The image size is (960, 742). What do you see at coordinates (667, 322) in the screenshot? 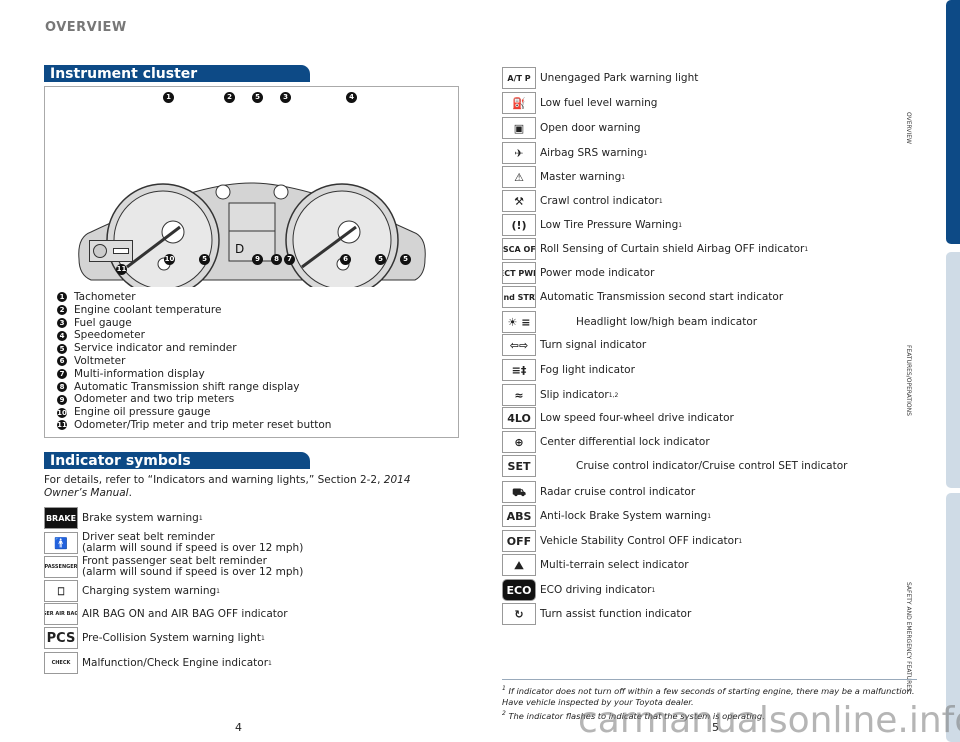
I see `indicator-label: Headlight low/high beam indicator` at bounding box center [667, 322].